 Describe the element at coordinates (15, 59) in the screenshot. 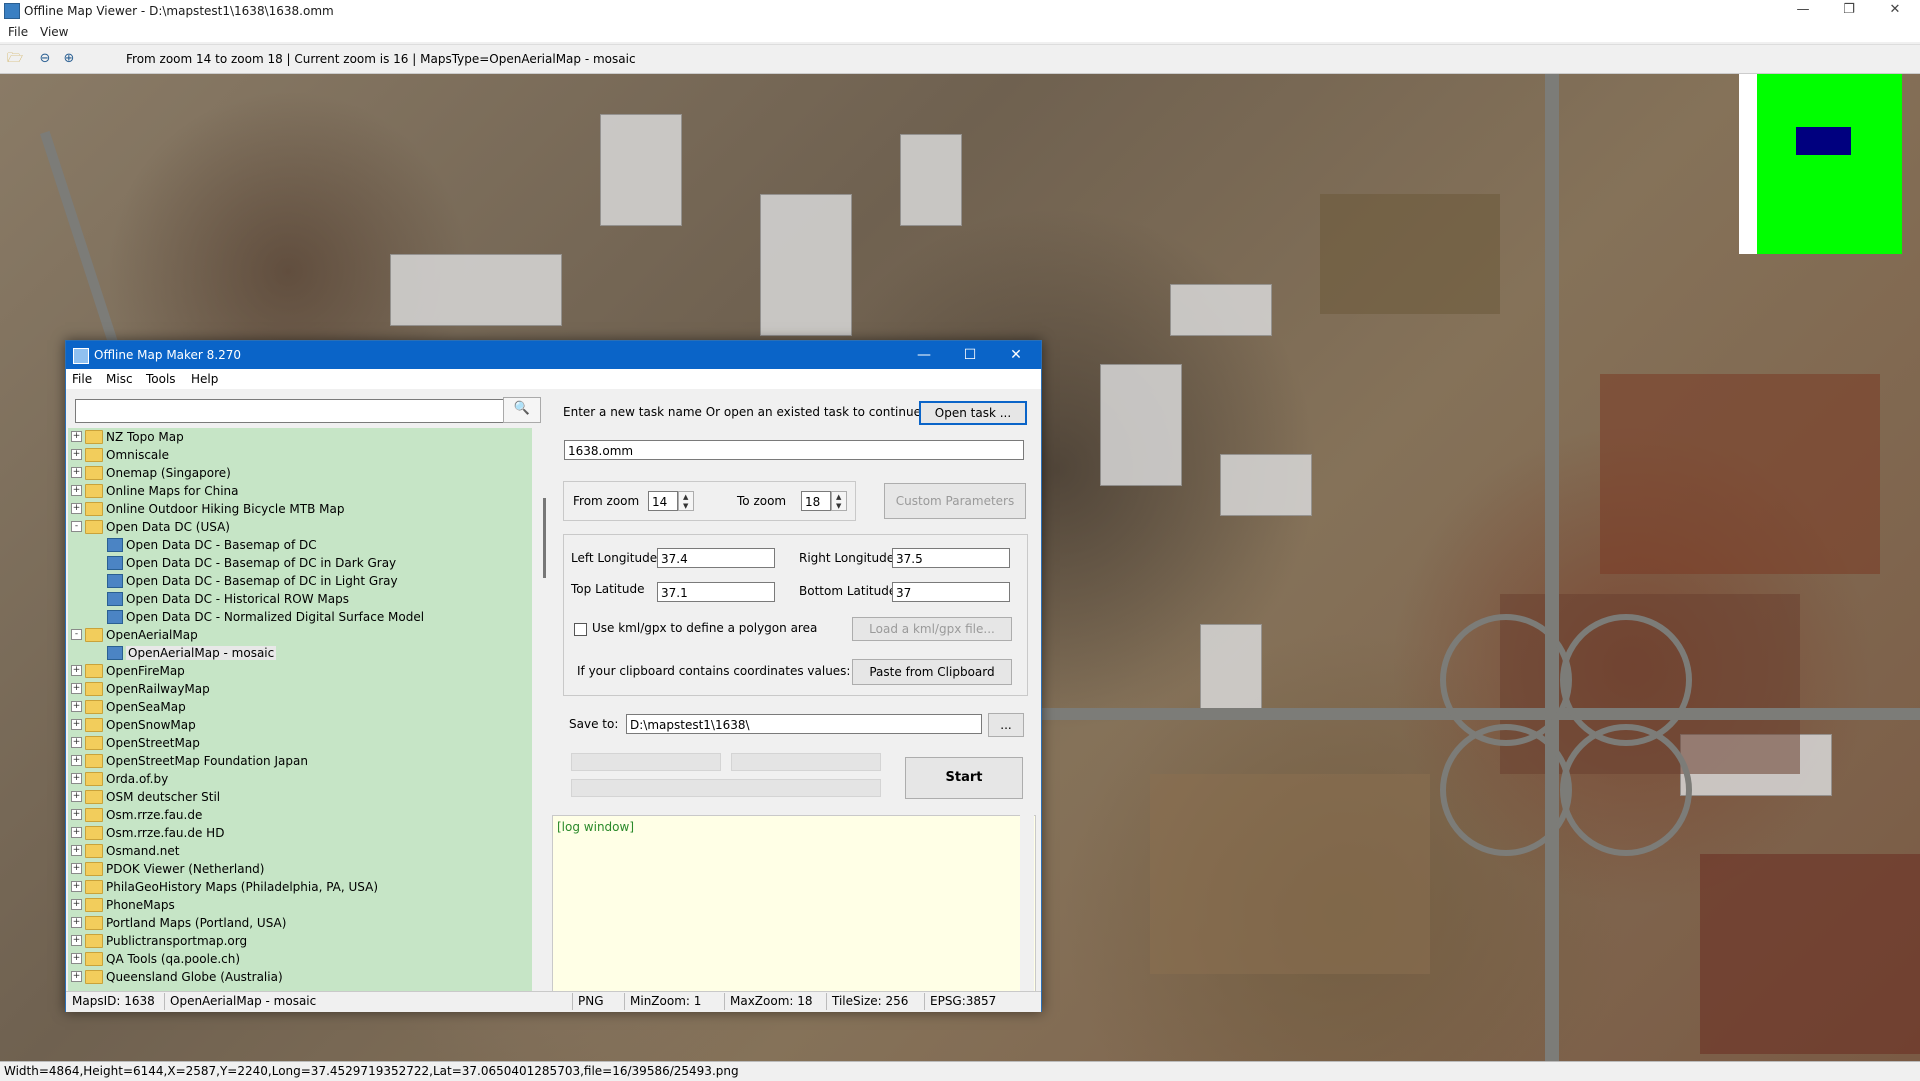

I see `open-folder-icon: 🗁` at that location.